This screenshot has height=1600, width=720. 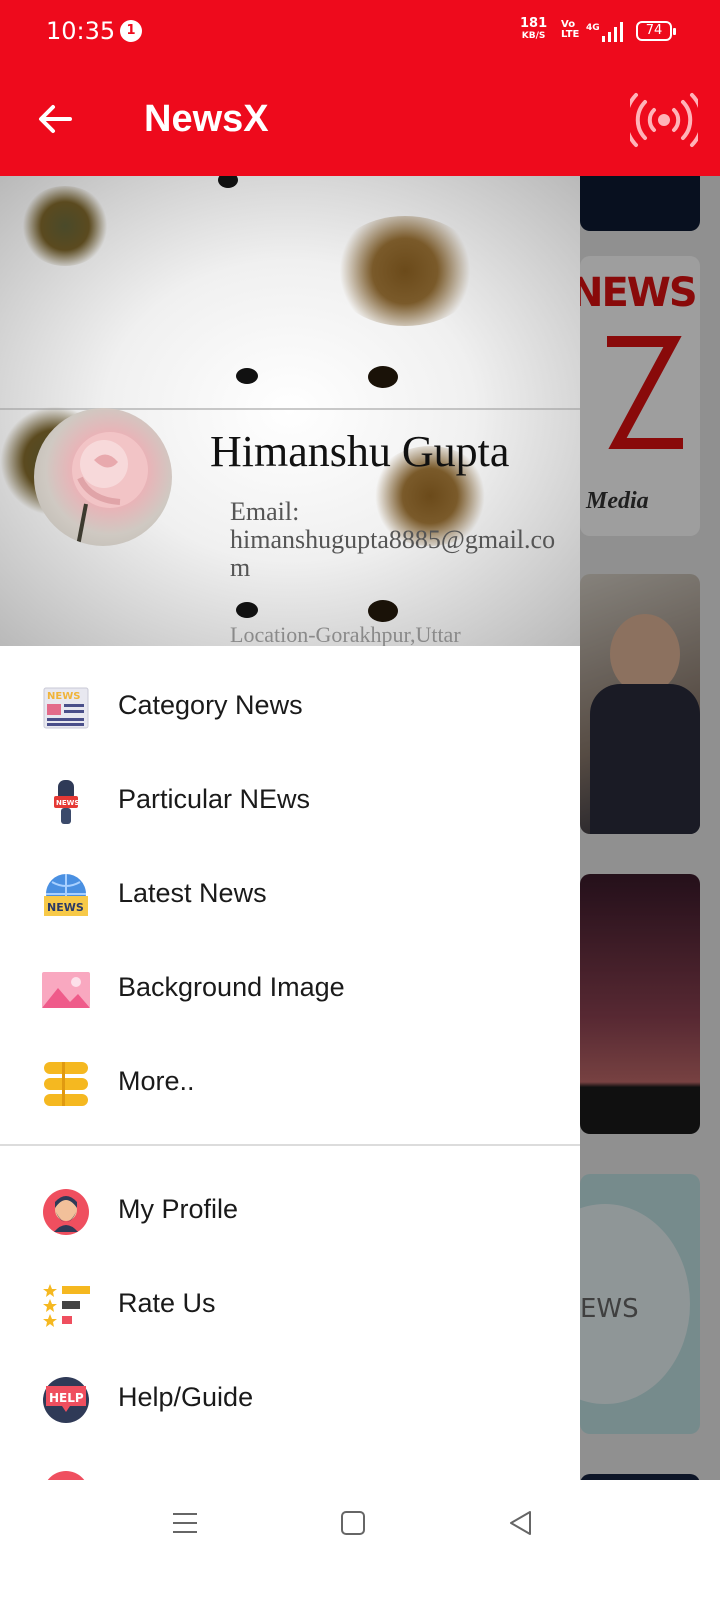 What do you see at coordinates (290, 1399) in the screenshot?
I see `menu-item-help-guide: HELP Help/Guide` at bounding box center [290, 1399].